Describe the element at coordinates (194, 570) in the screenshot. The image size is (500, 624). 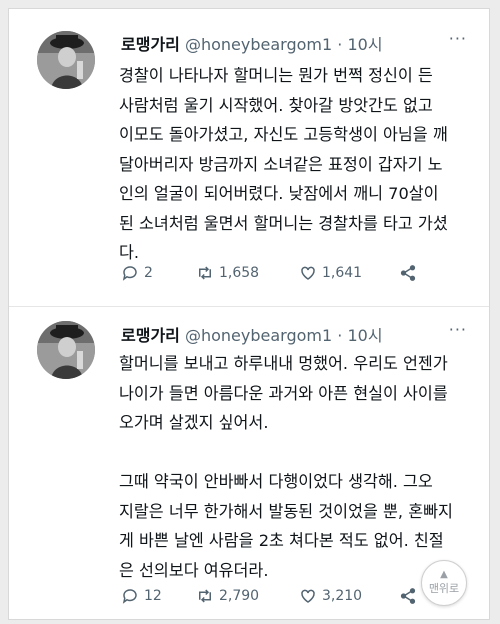
I see `tweet-line: 은 선의보다 여유더라.` at that location.